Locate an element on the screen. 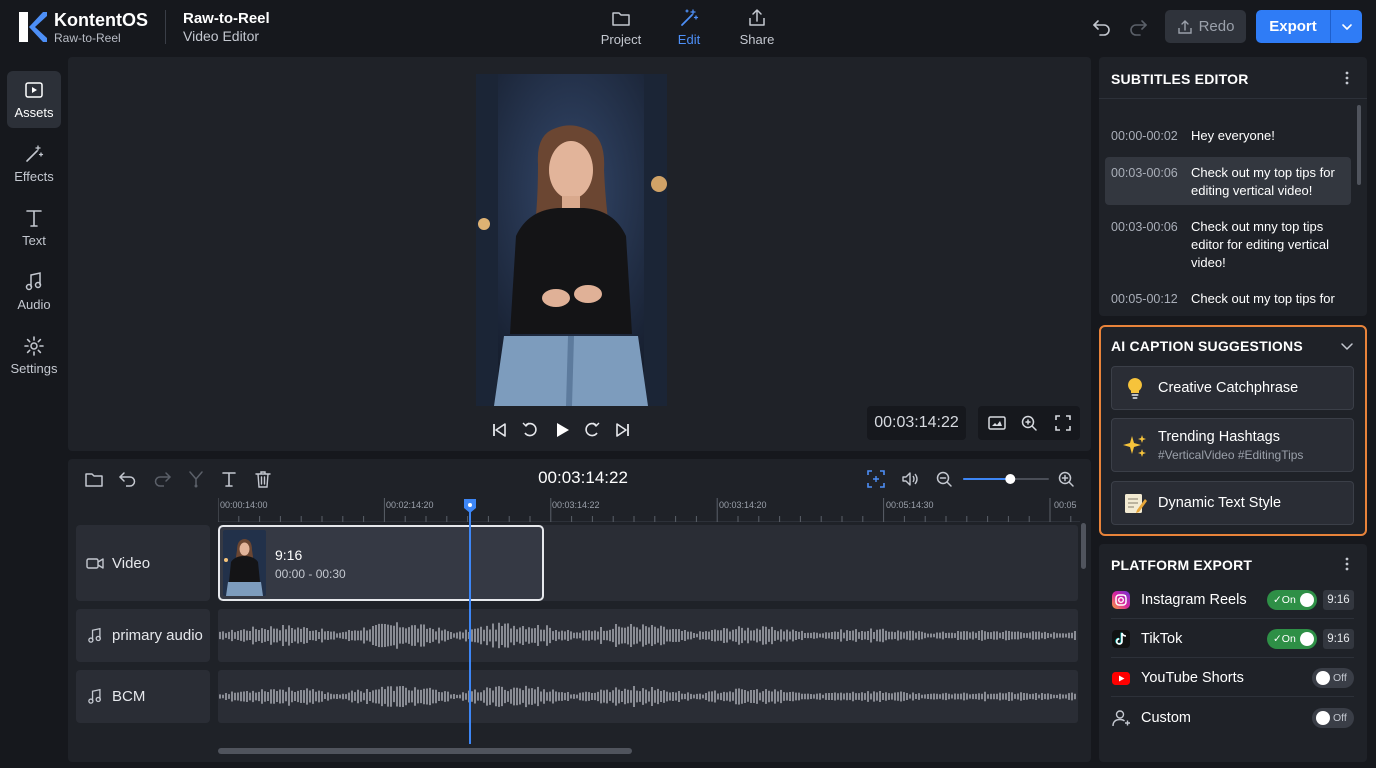 The width and height of the screenshot is (1376, 768). sparkles-icon is located at coordinates (1134, 446).